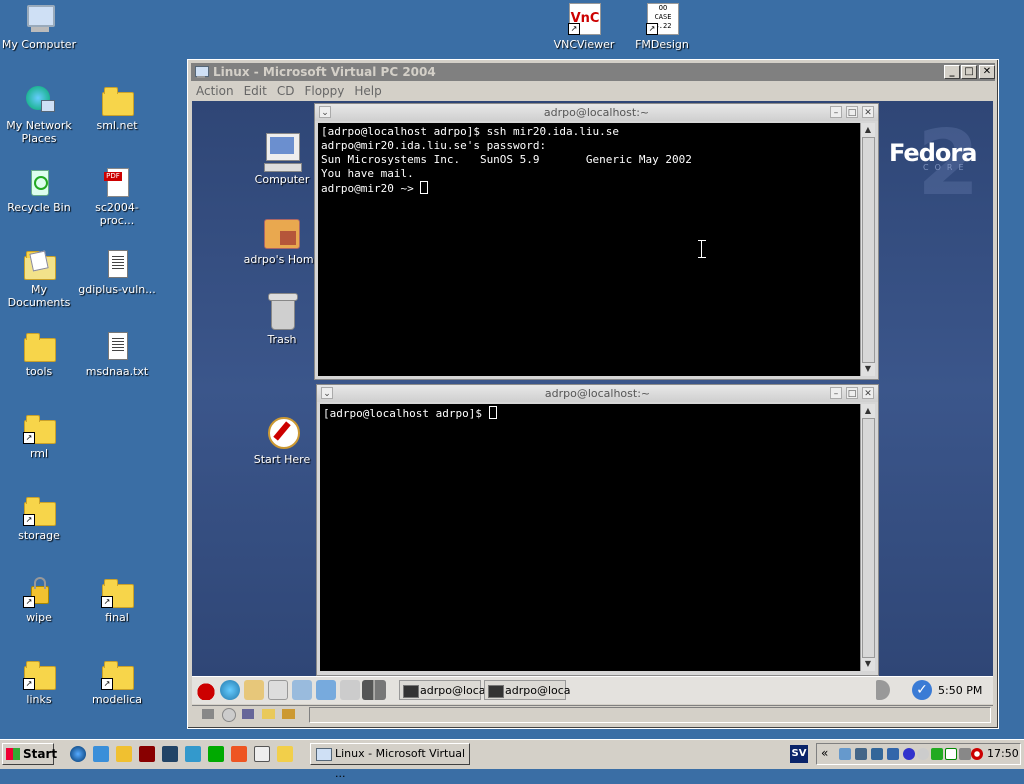 Image resolution: width=1024 pixels, height=784 pixels. I want to click on desktop-icon-modelica: ↗ modelica, so click(117, 682).